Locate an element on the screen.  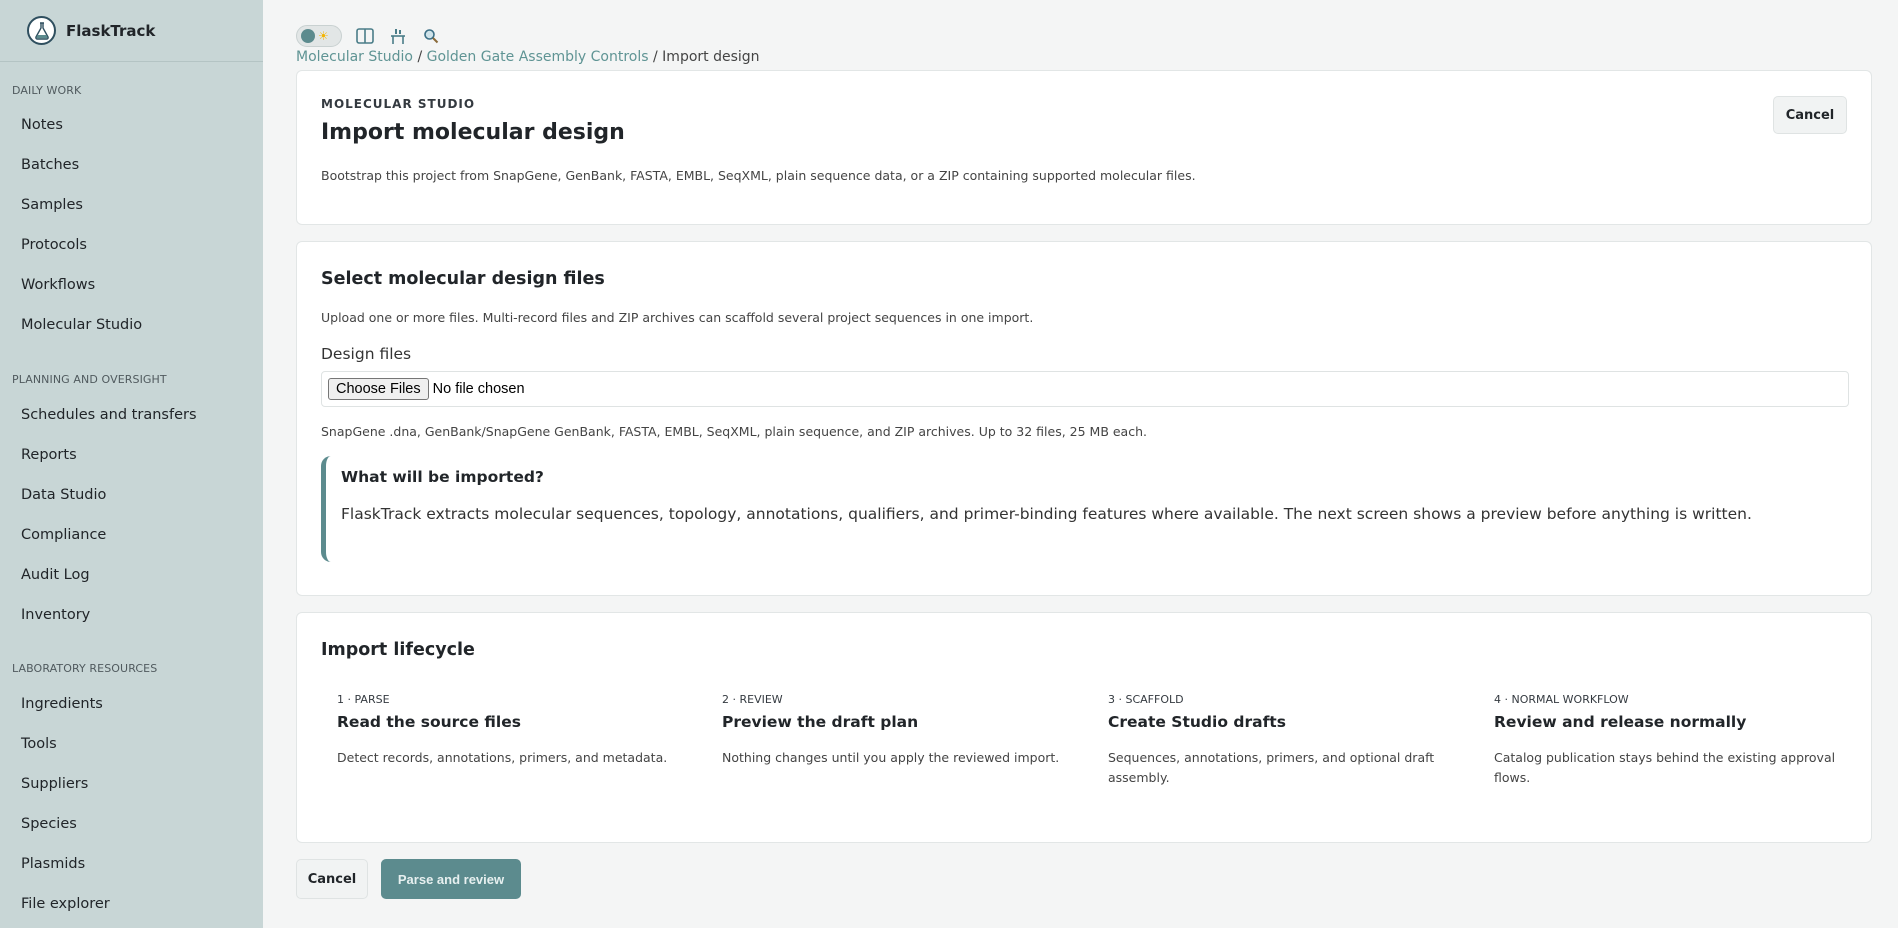
app-name: FlaskTrack is located at coordinates (111, 30).